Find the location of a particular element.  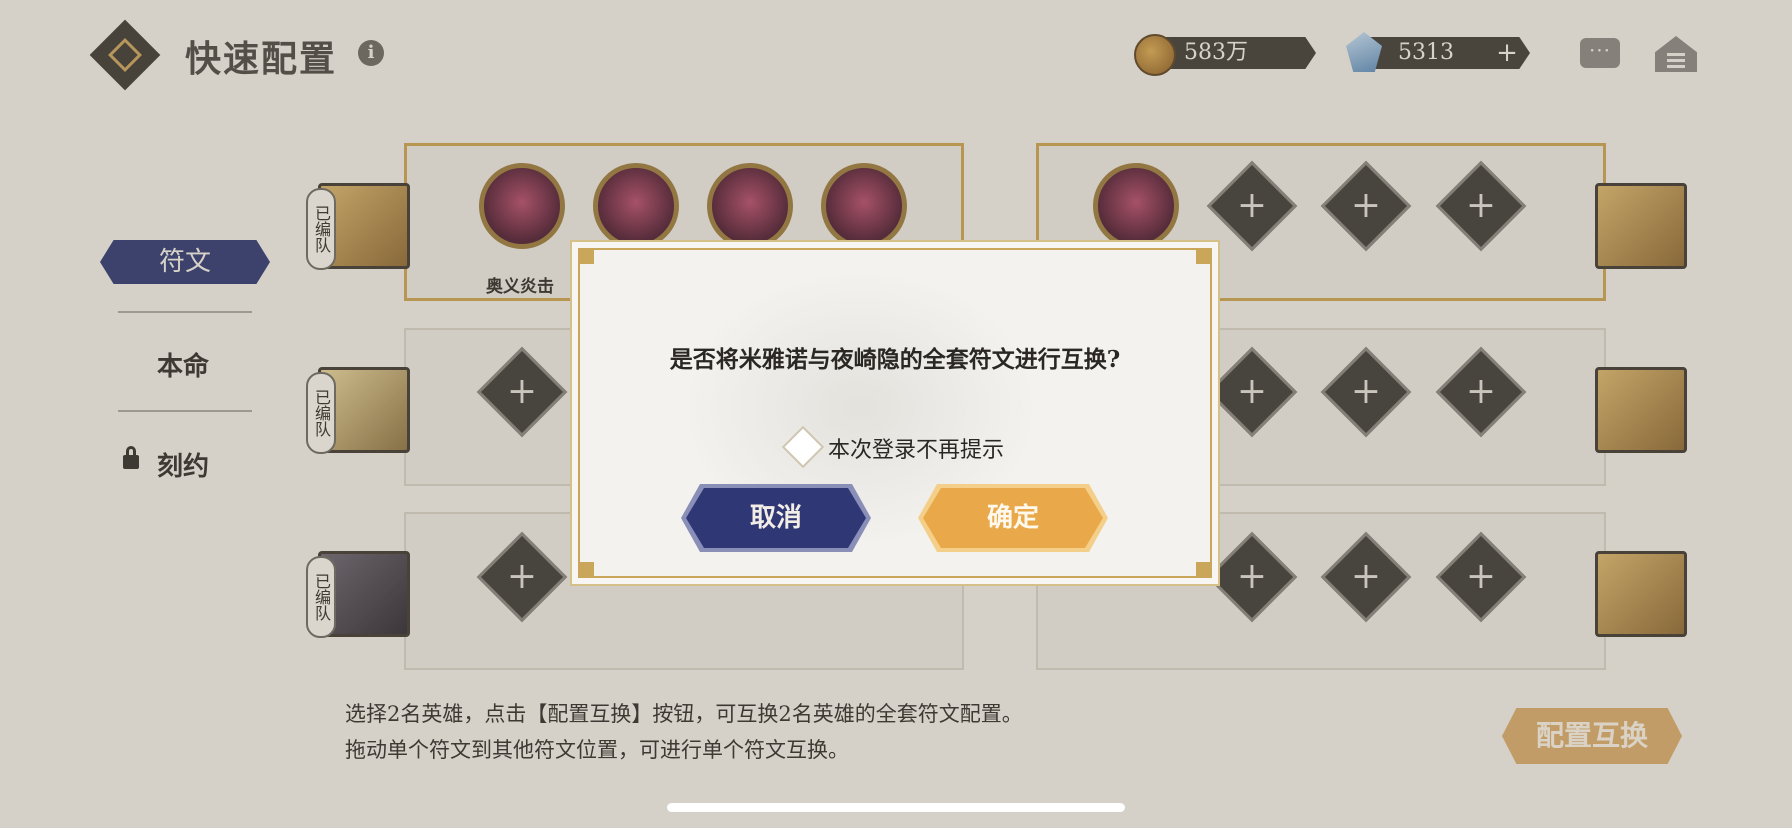

home-indicator-bar is located at coordinates (896, 807).